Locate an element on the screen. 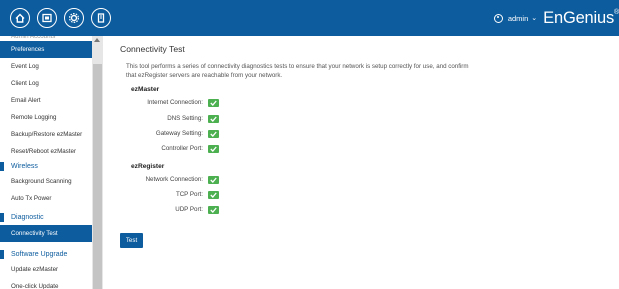 This screenshot has height=289, width=619. ezregister-group-title: ezRegister is located at coordinates (148, 166).